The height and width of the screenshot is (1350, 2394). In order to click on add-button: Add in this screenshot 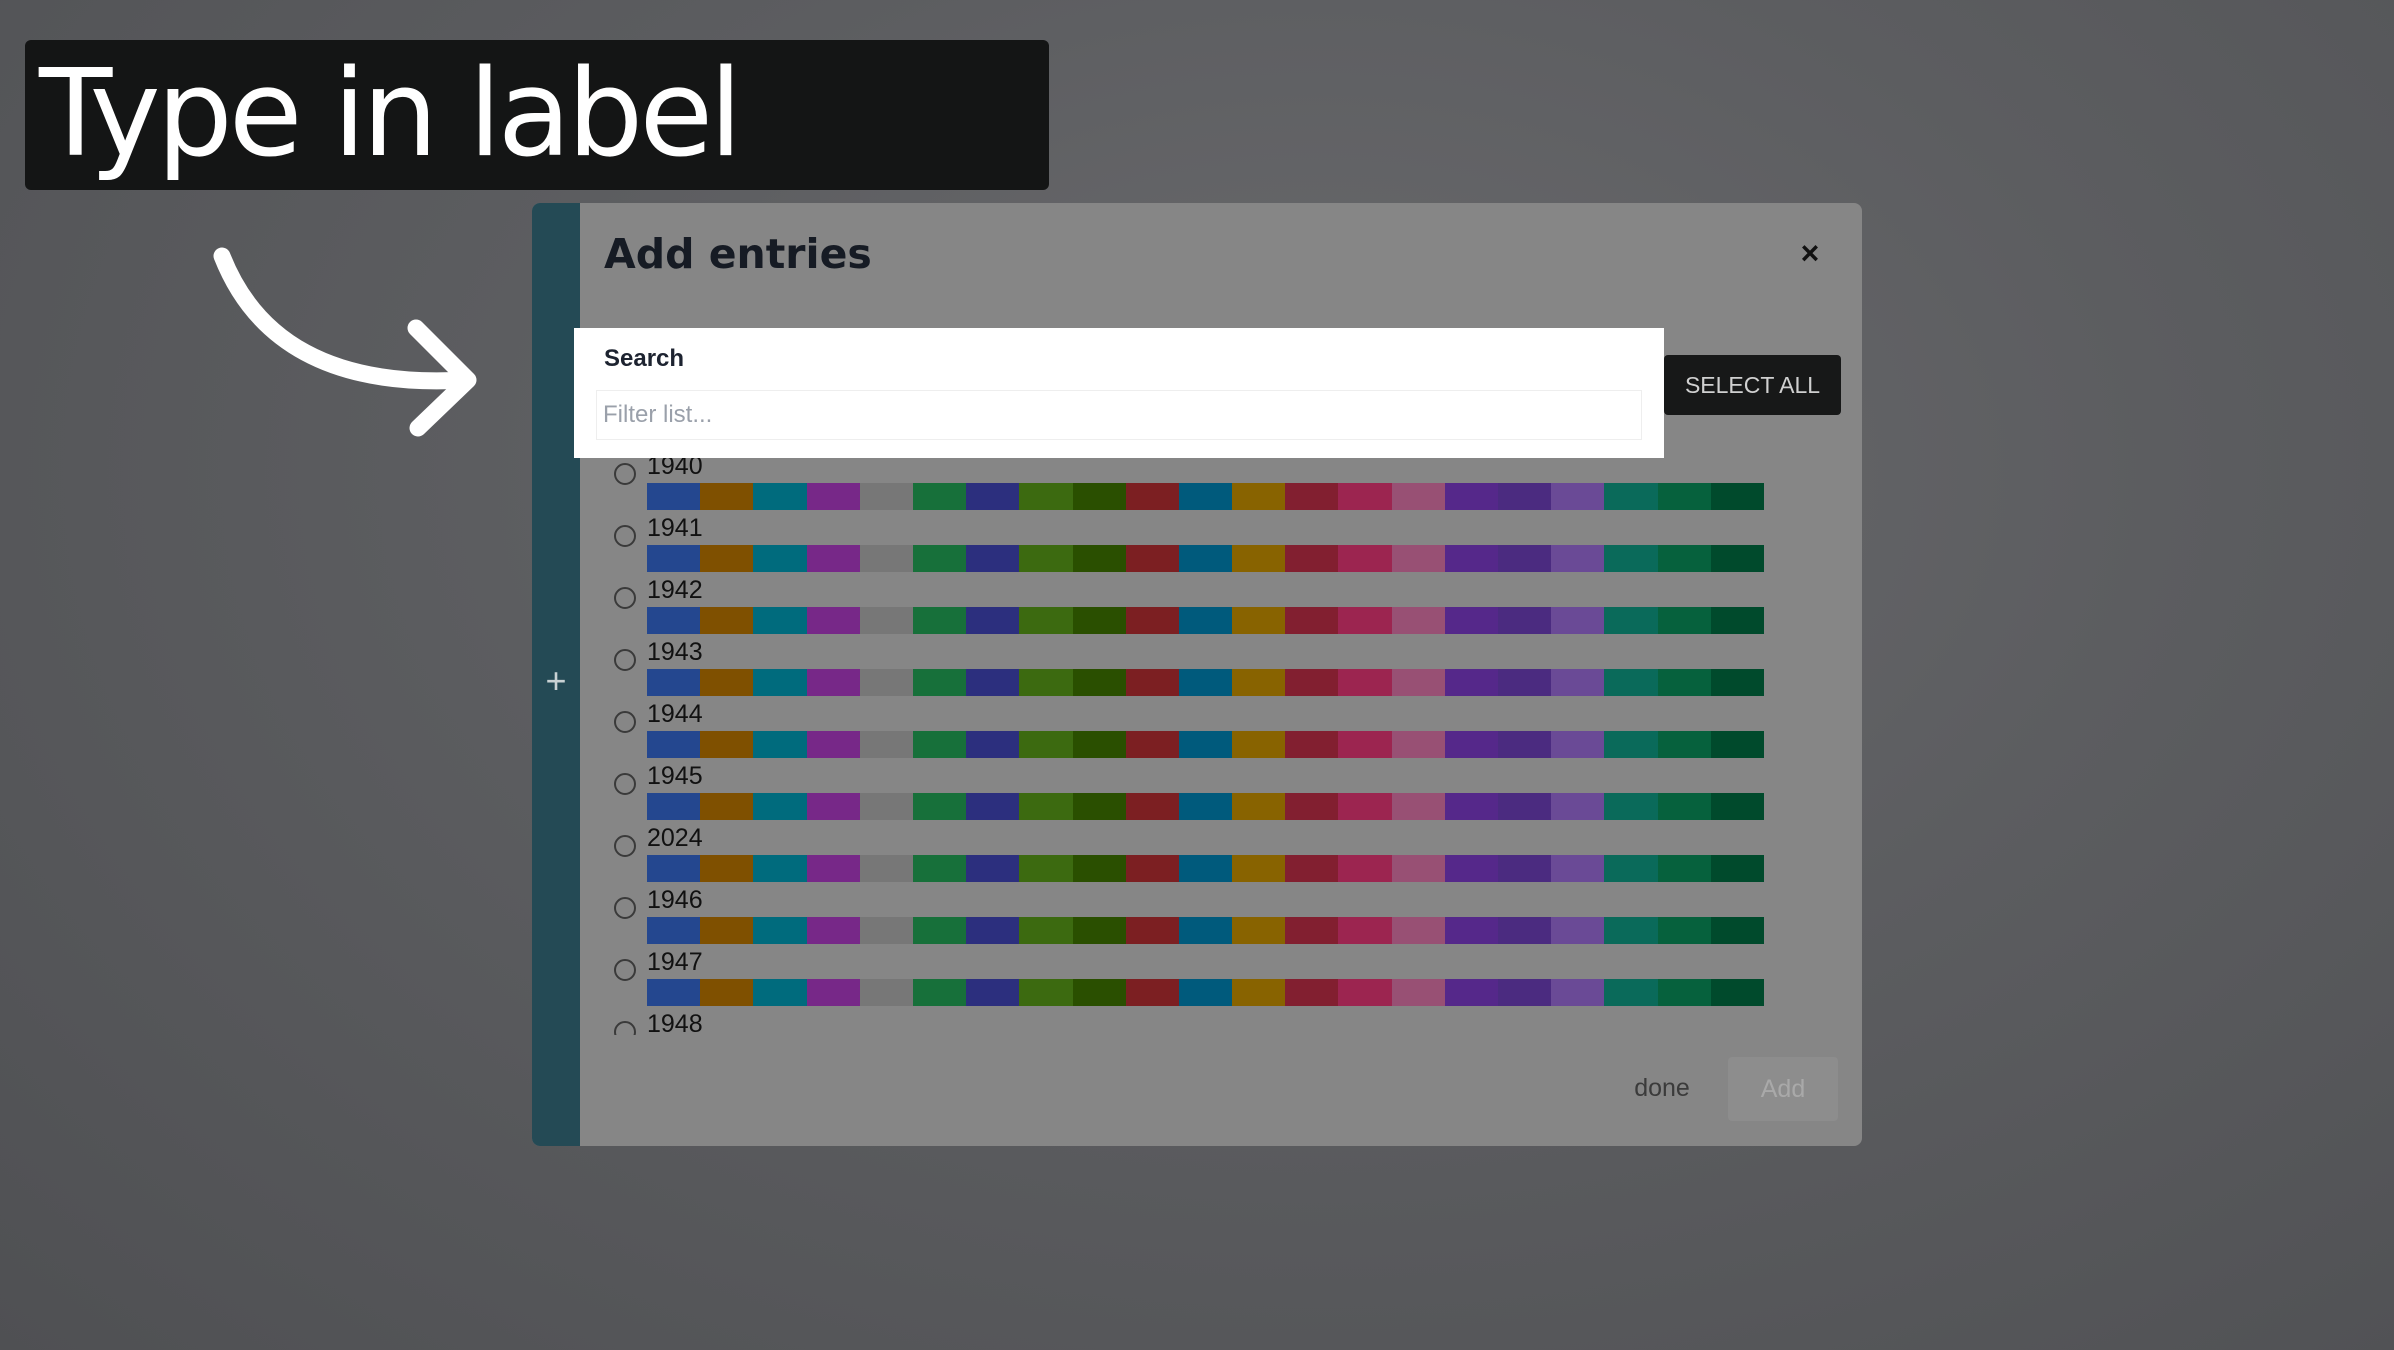, I will do `click(1783, 1089)`.